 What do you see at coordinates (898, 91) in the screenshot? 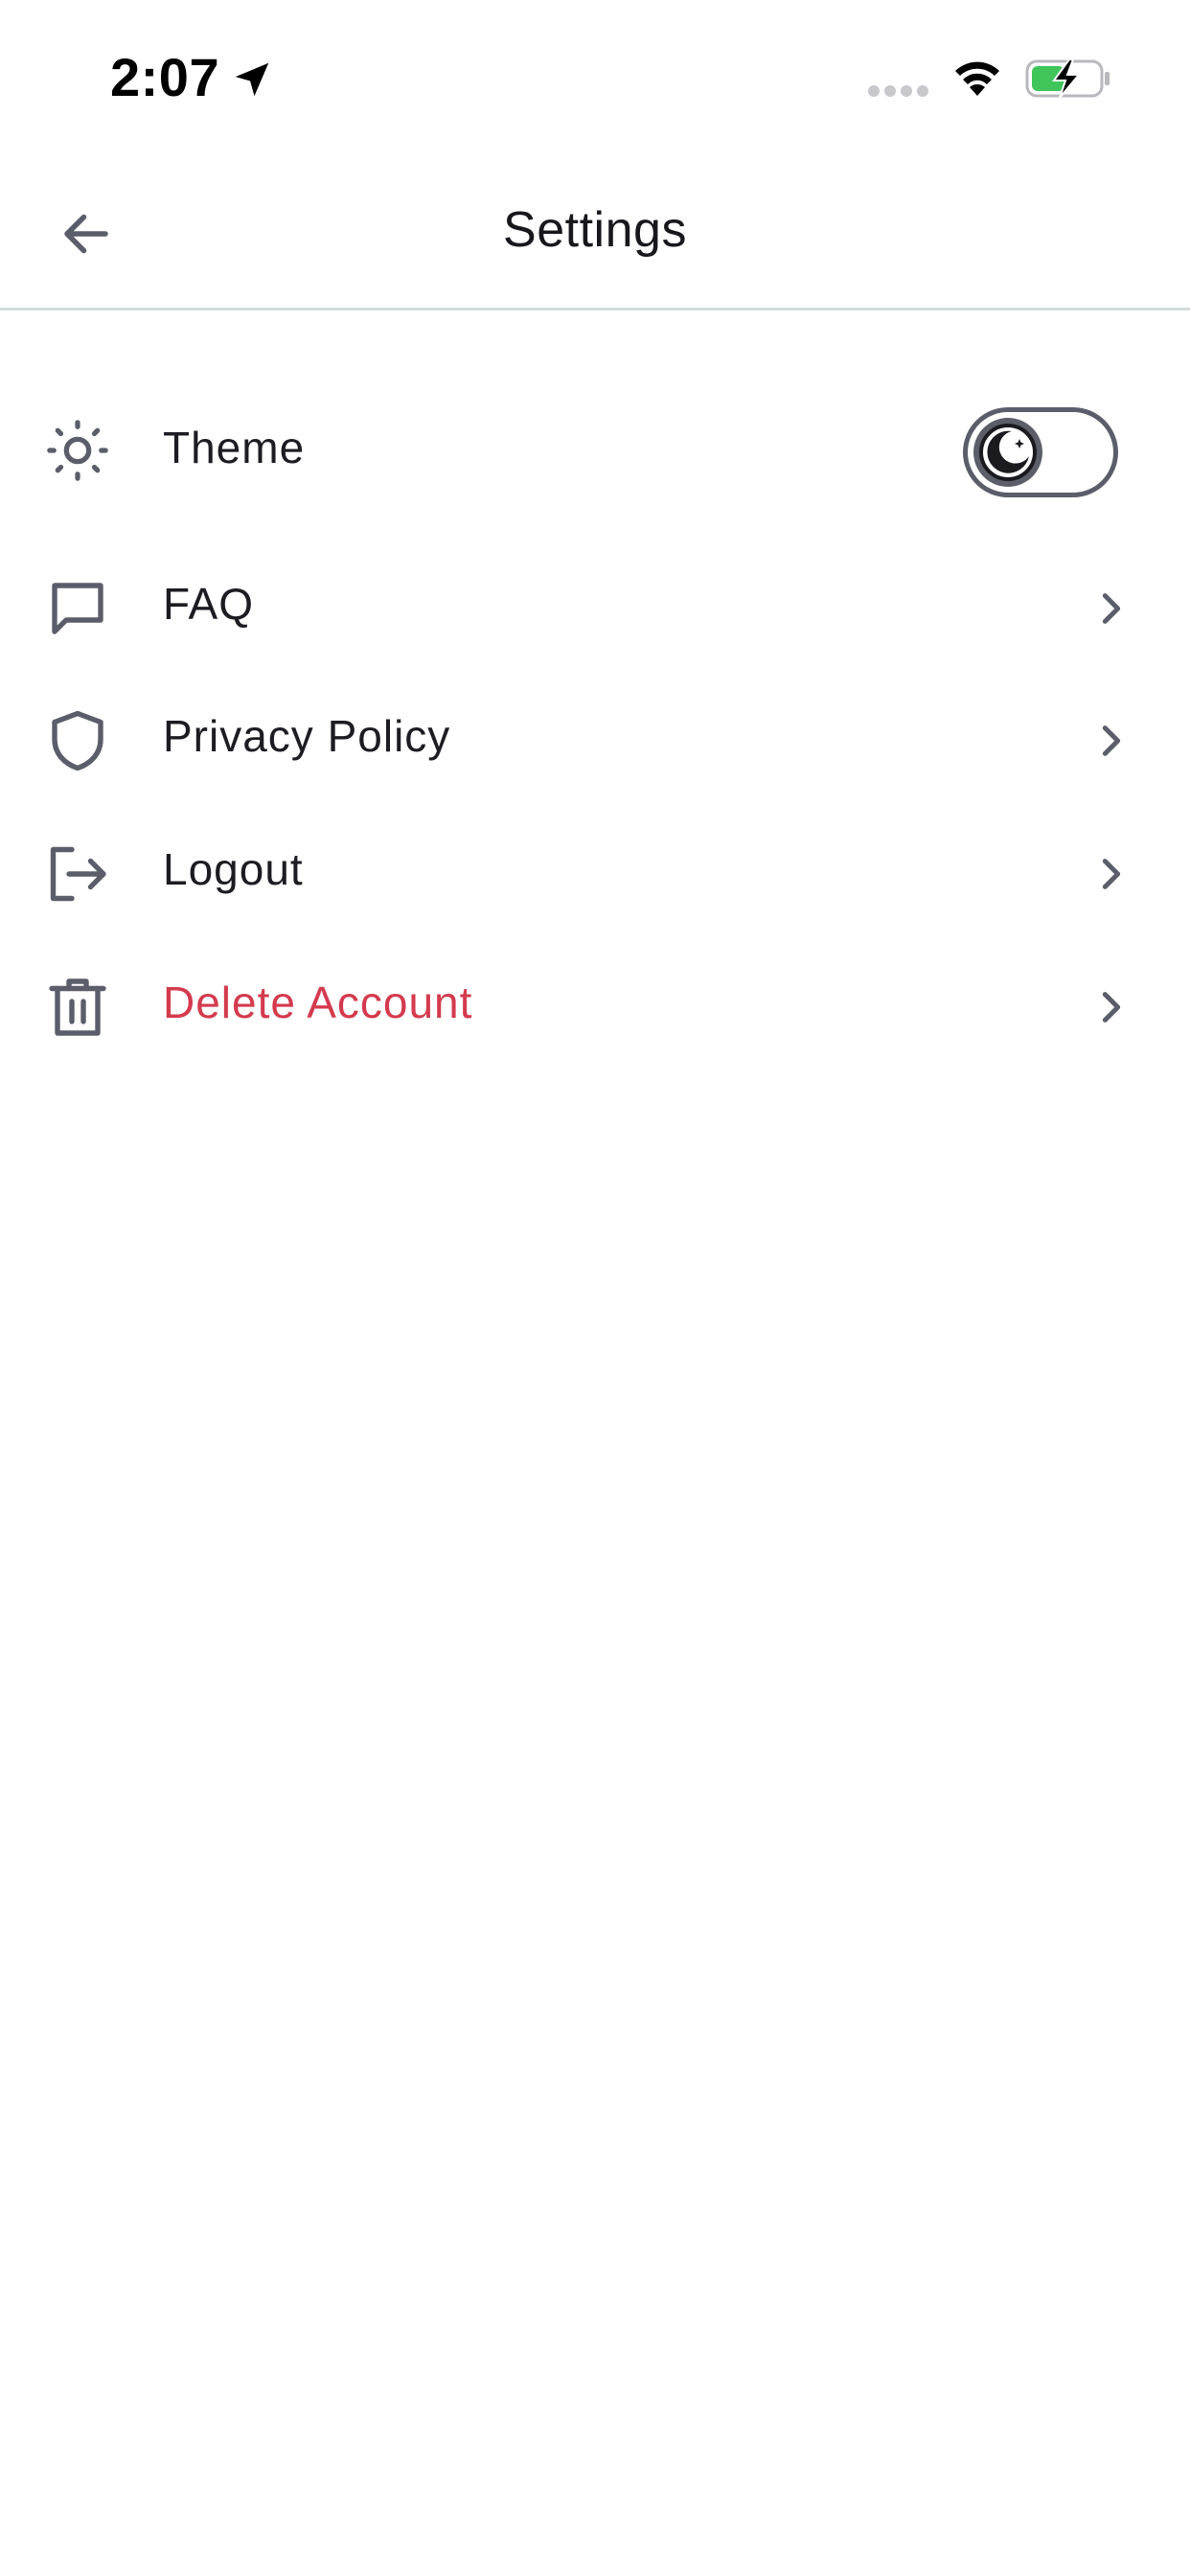
I see `signal-icon` at bounding box center [898, 91].